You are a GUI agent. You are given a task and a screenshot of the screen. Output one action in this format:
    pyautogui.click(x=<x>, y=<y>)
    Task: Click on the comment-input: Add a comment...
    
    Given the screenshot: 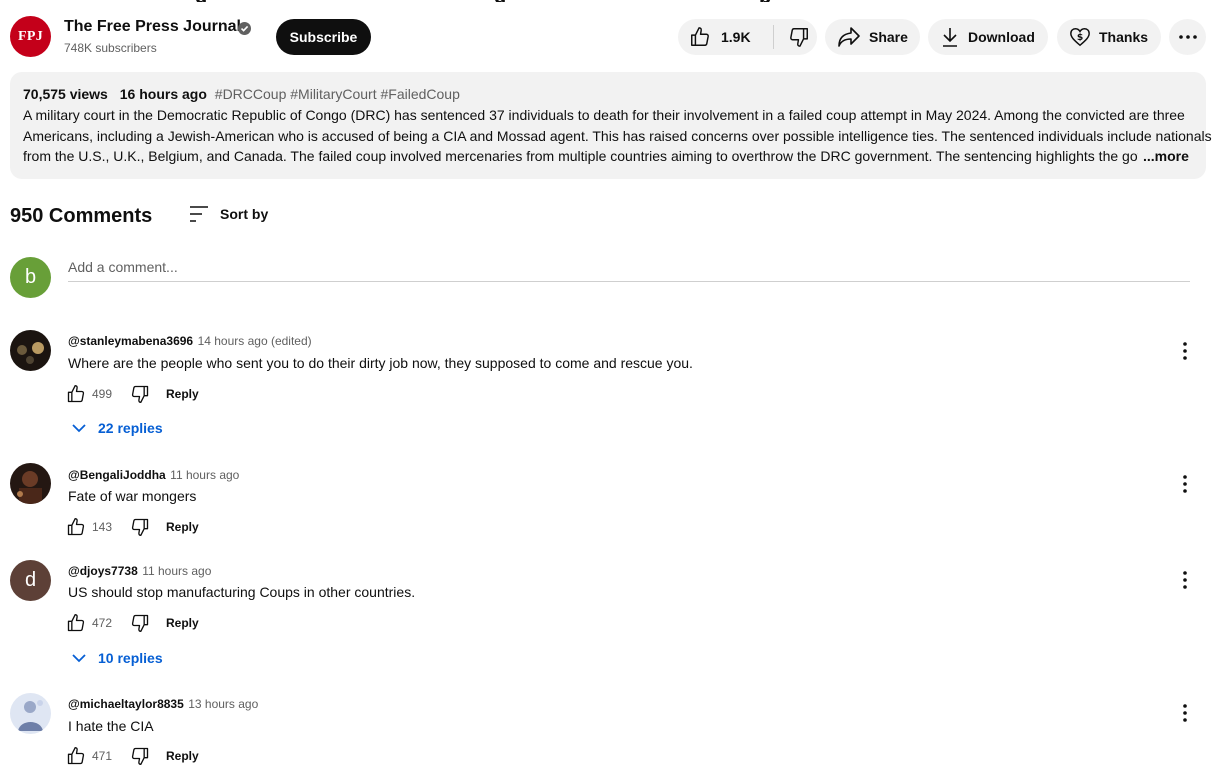 What is the action you would take?
    pyautogui.click(x=123, y=267)
    